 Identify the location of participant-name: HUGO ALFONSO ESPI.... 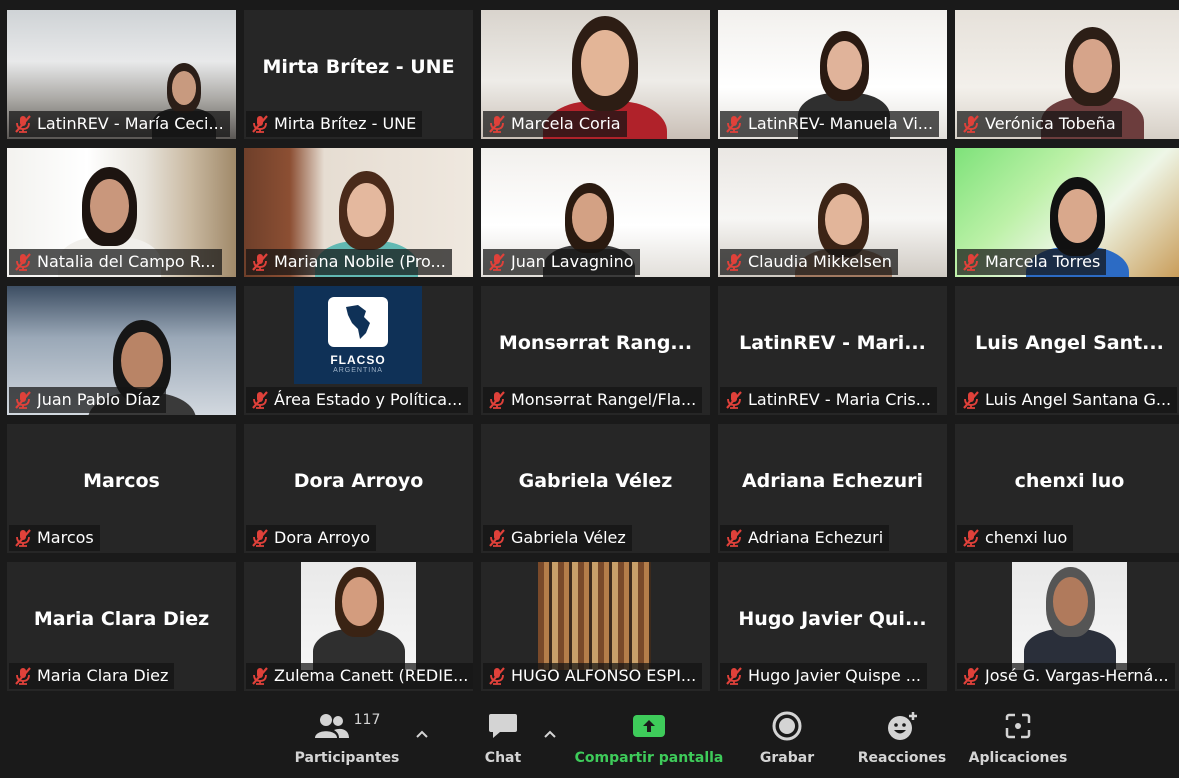
(604, 675).